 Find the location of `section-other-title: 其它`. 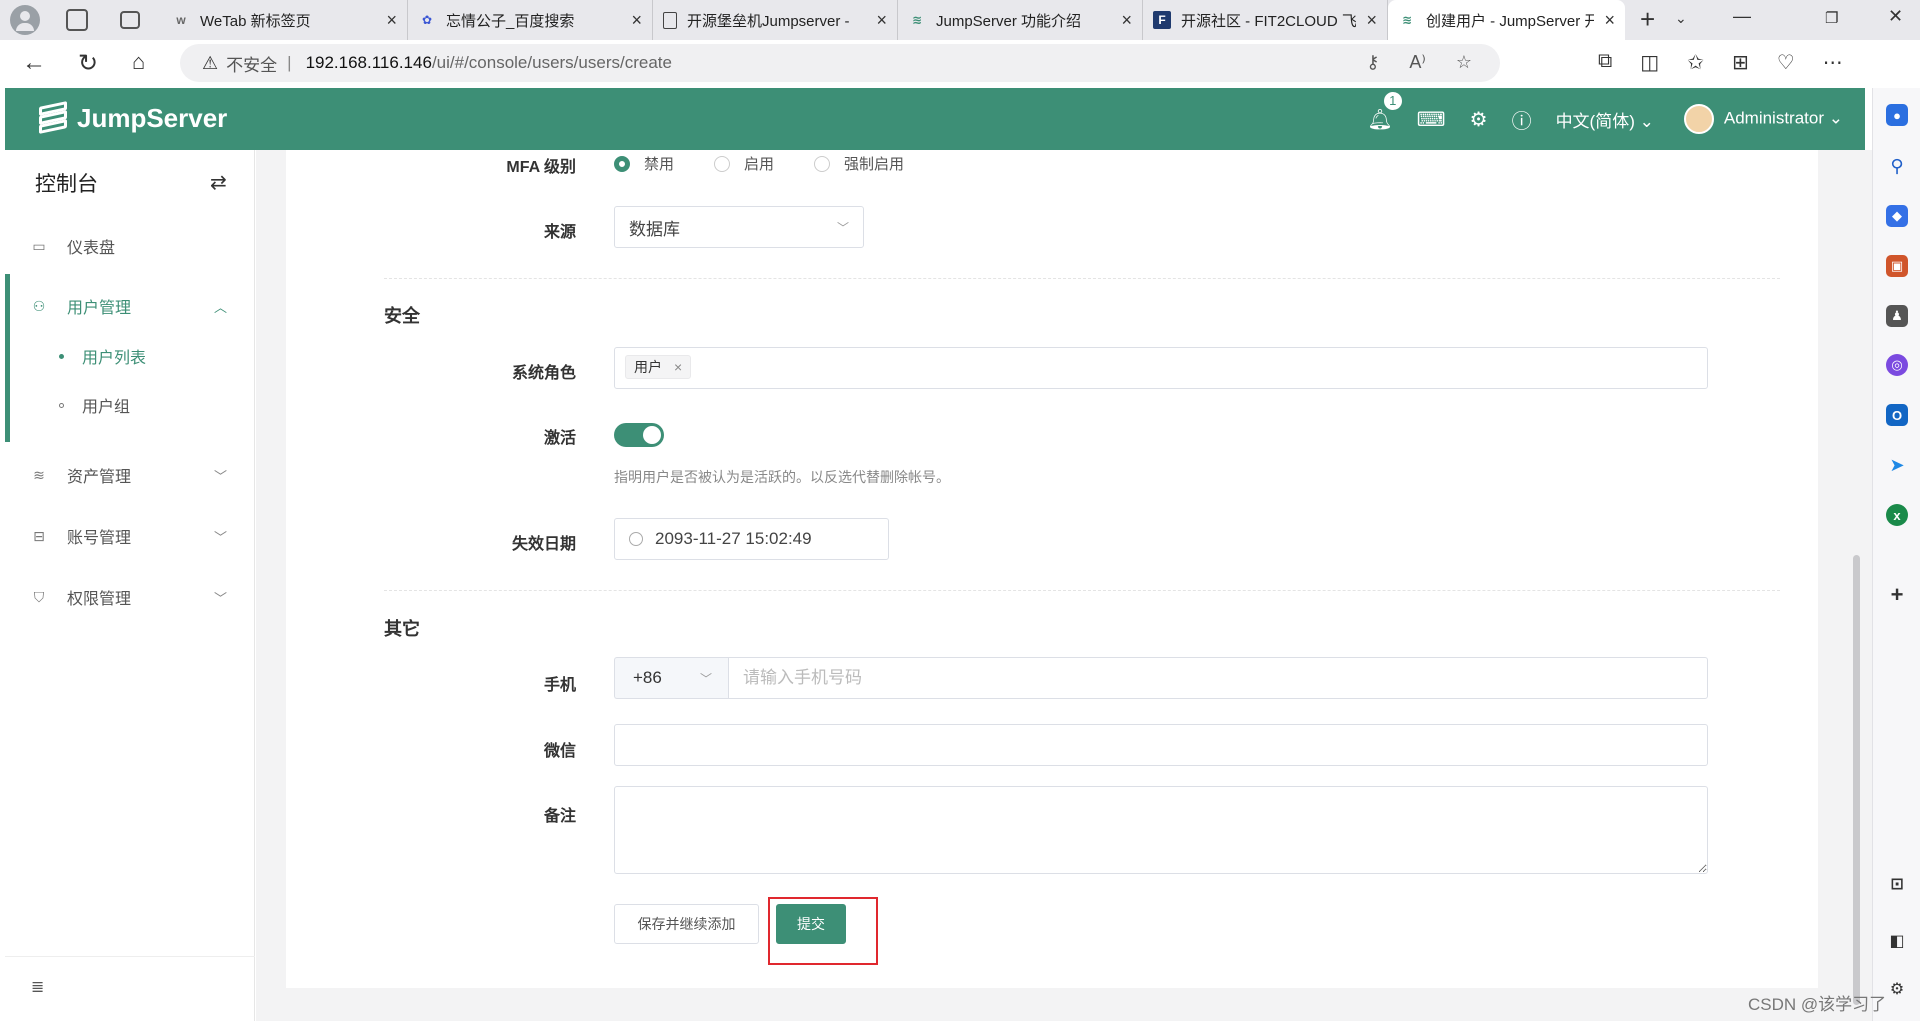

section-other-title: 其它 is located at coordinates (402, 629).